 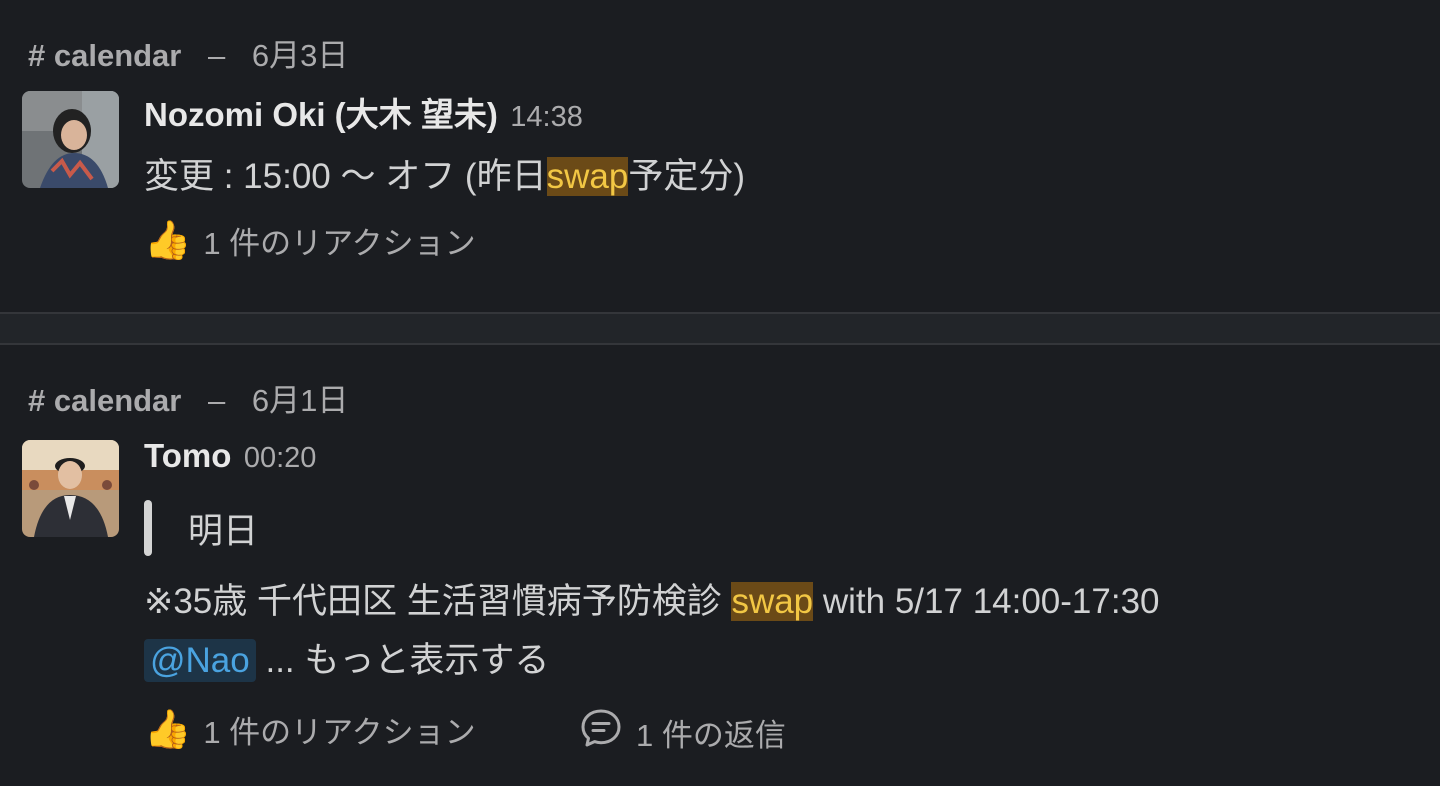 I want to click on result-channel-line: # calendar – 6月3日, so click(x=188, y=52).